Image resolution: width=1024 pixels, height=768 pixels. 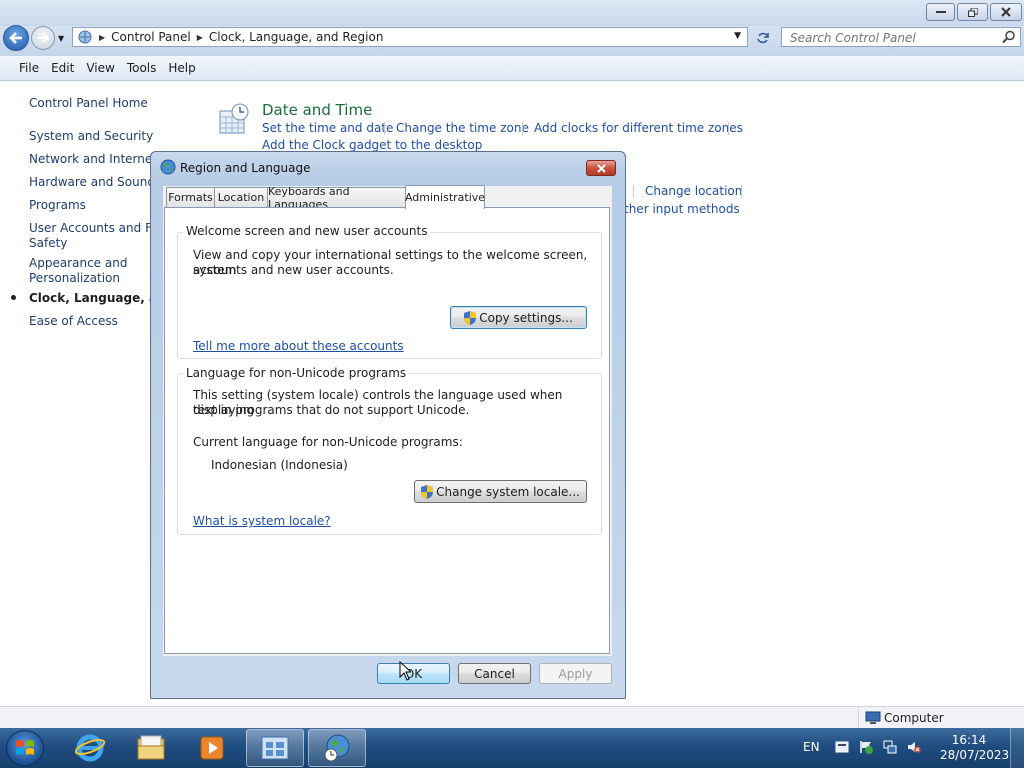 I want to click on menu-help: Help, so click(x=181, y=68).